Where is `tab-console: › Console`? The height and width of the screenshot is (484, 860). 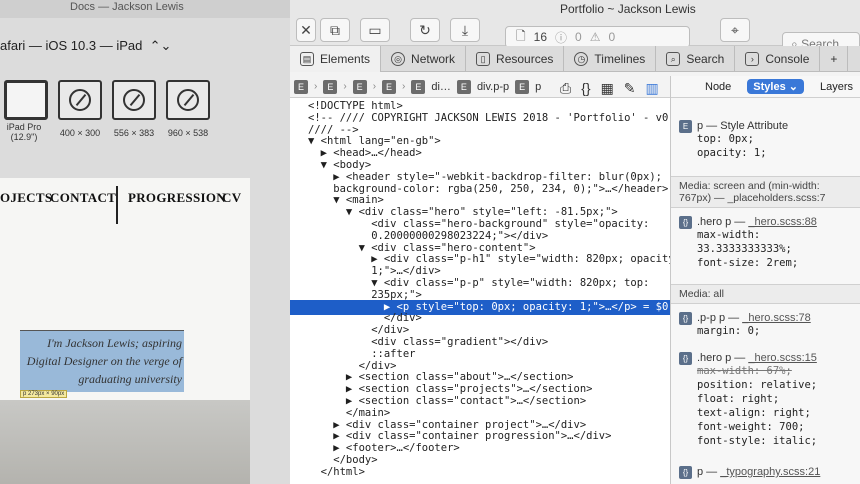 tab-console: › Console is located at coordinates (778, 59).